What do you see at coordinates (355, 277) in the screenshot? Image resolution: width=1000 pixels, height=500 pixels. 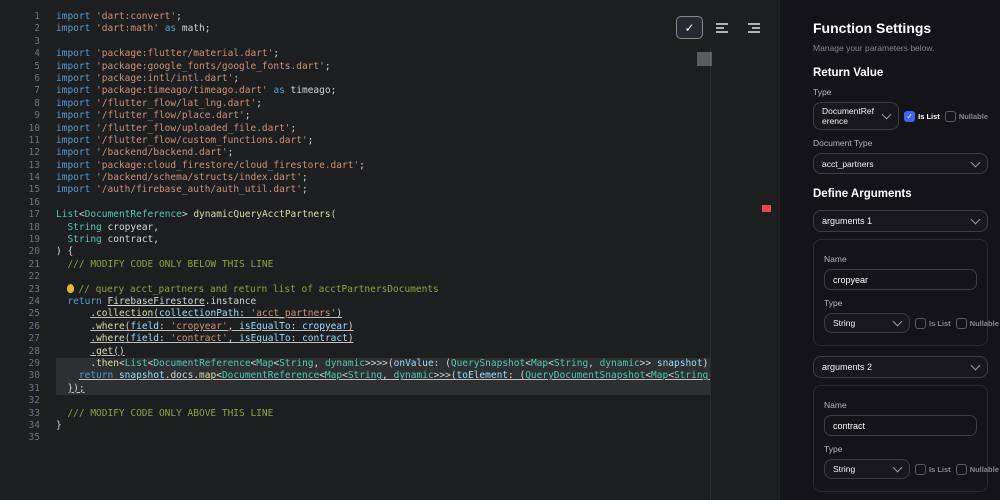 I see `code-line: 22` at bounding box center [355, 277].